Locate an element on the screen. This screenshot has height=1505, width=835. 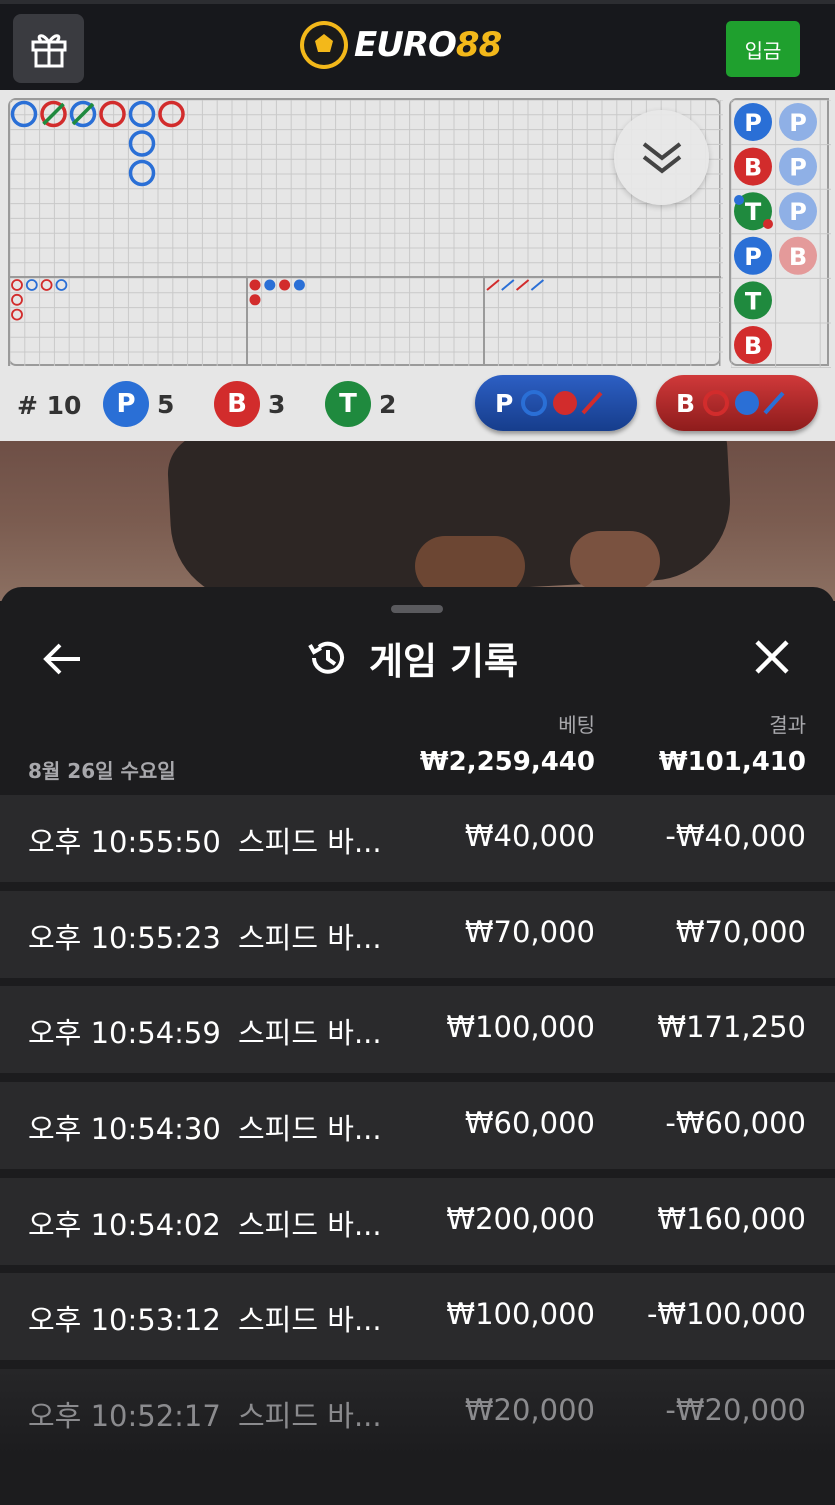
row-time: 오후 10:52:17 is located at coordinates (124, 1416).